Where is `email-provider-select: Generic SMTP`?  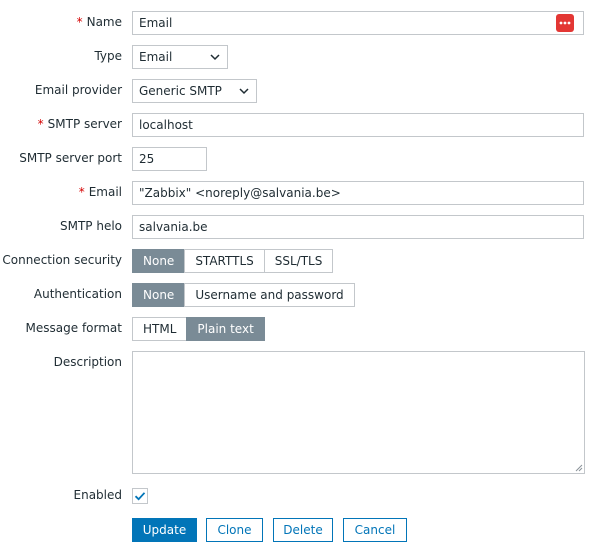 email-provider-select: Generic SMTP is located at coordinates (194, 91).